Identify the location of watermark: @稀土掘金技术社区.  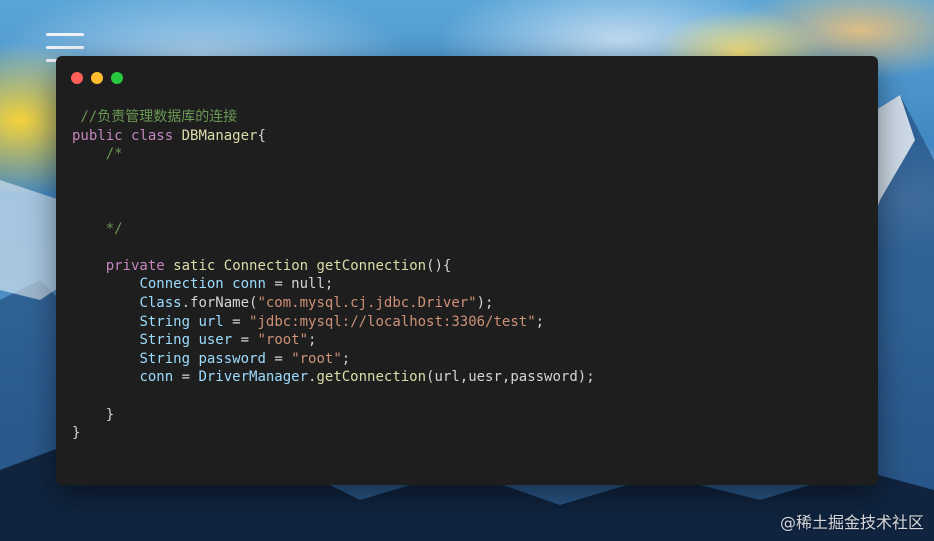
(851, 522).